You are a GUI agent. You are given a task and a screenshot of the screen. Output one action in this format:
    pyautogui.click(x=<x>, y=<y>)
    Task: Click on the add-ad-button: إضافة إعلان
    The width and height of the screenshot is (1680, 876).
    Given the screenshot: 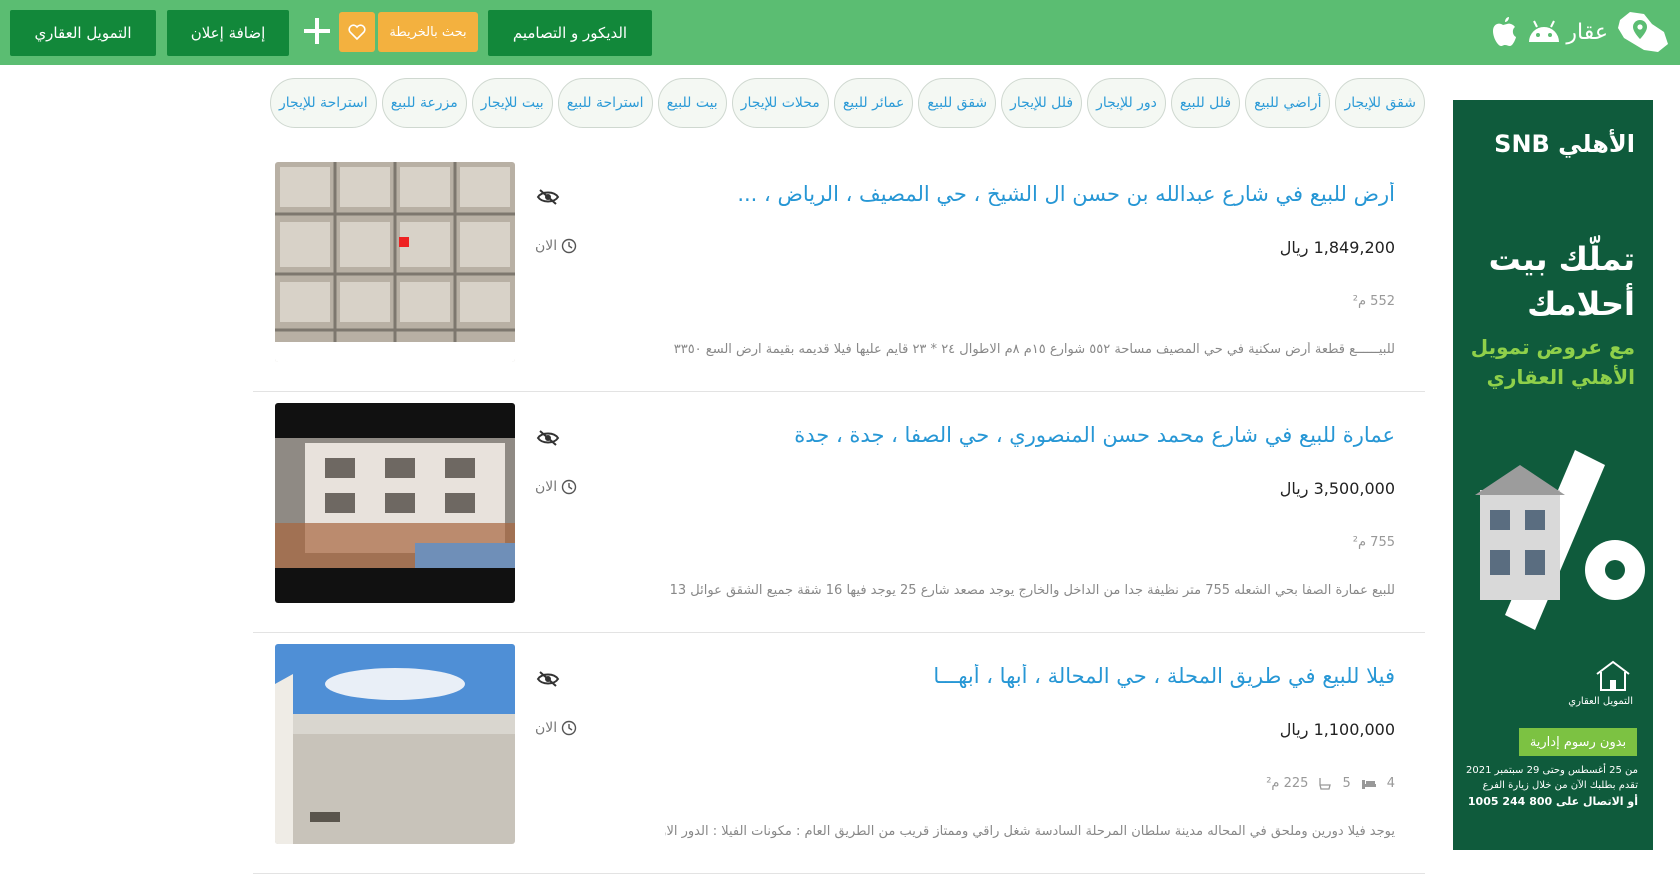 What is the action you would take?
    pyautogui.click(x=228, y=33)
    